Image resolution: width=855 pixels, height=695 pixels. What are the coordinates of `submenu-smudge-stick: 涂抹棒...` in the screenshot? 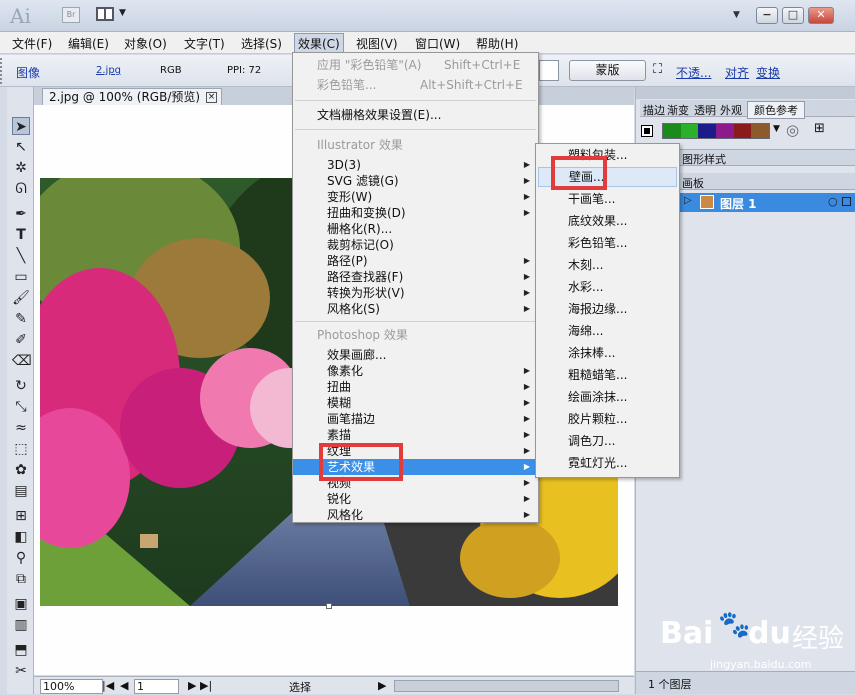 It's located at (607, 353).